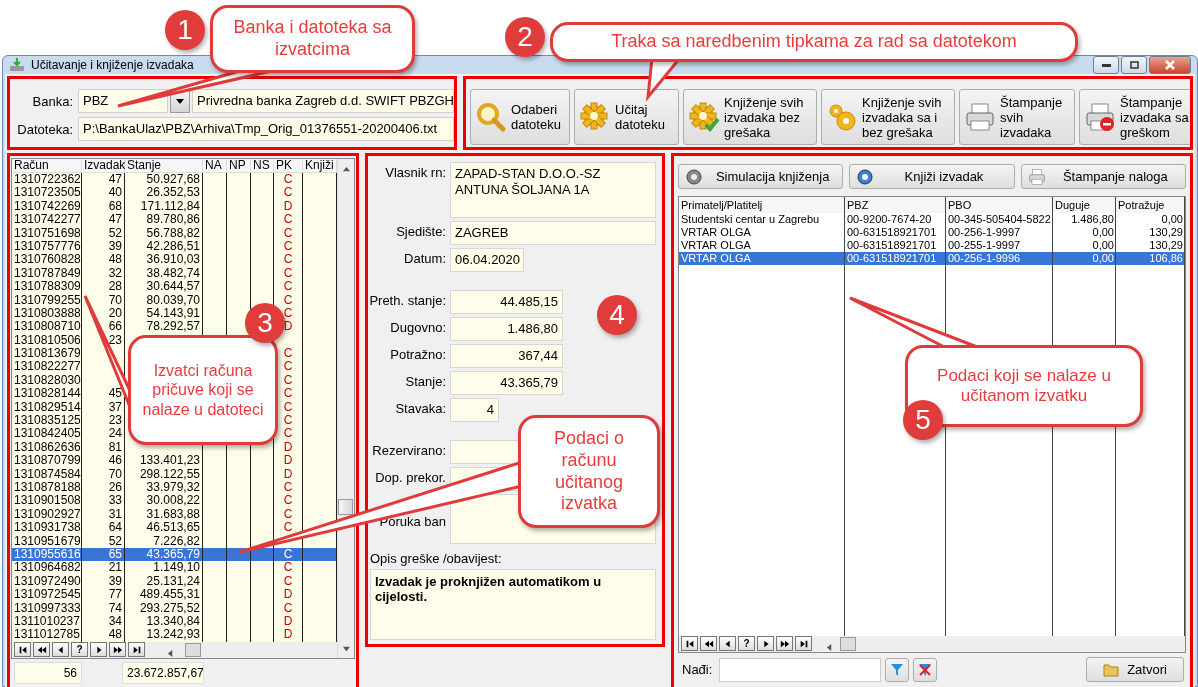 The height and width of the screenshot is (687, 1198). What do you see at coordinates (323, 101) in the screenshot?
I see `bank-name-field: Privredna banka Zagreb d.d. SWIFT PBZGH` at bounding box center [323, 101].